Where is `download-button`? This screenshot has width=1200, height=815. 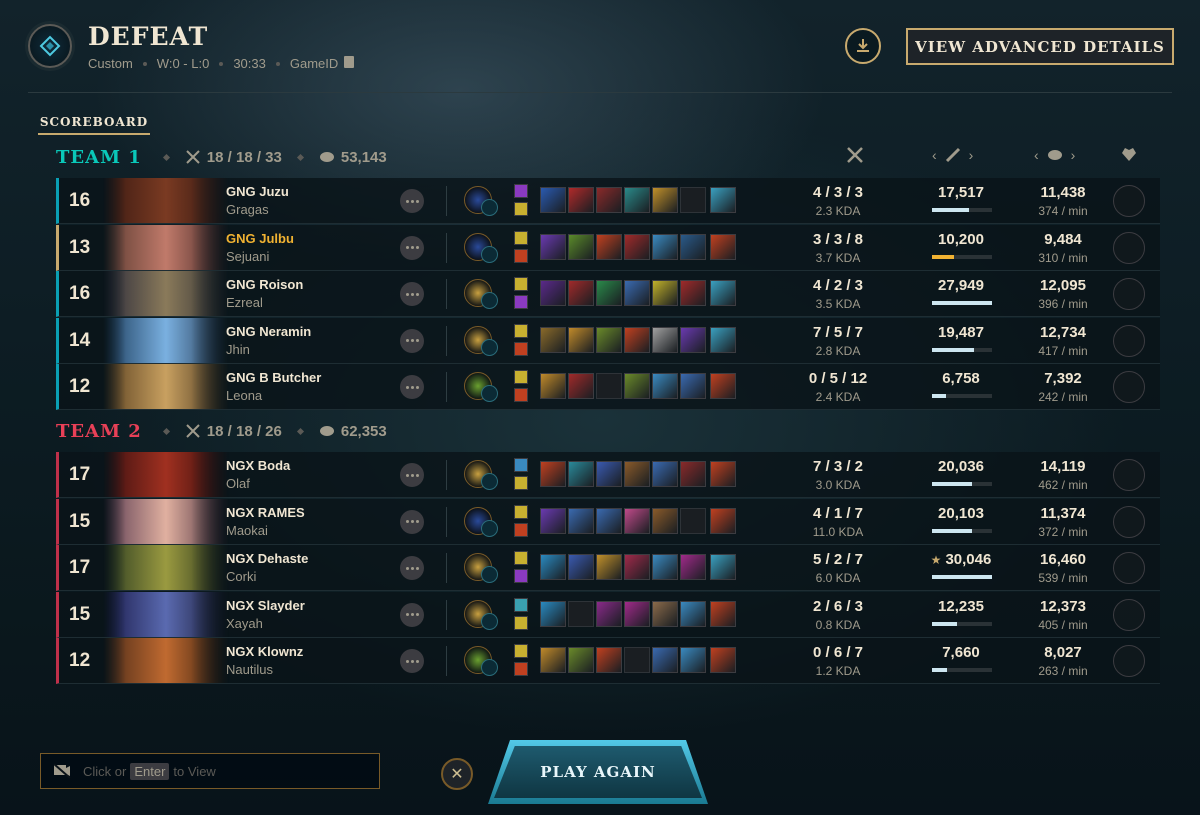
download-button is located at coordinates (863, 46).